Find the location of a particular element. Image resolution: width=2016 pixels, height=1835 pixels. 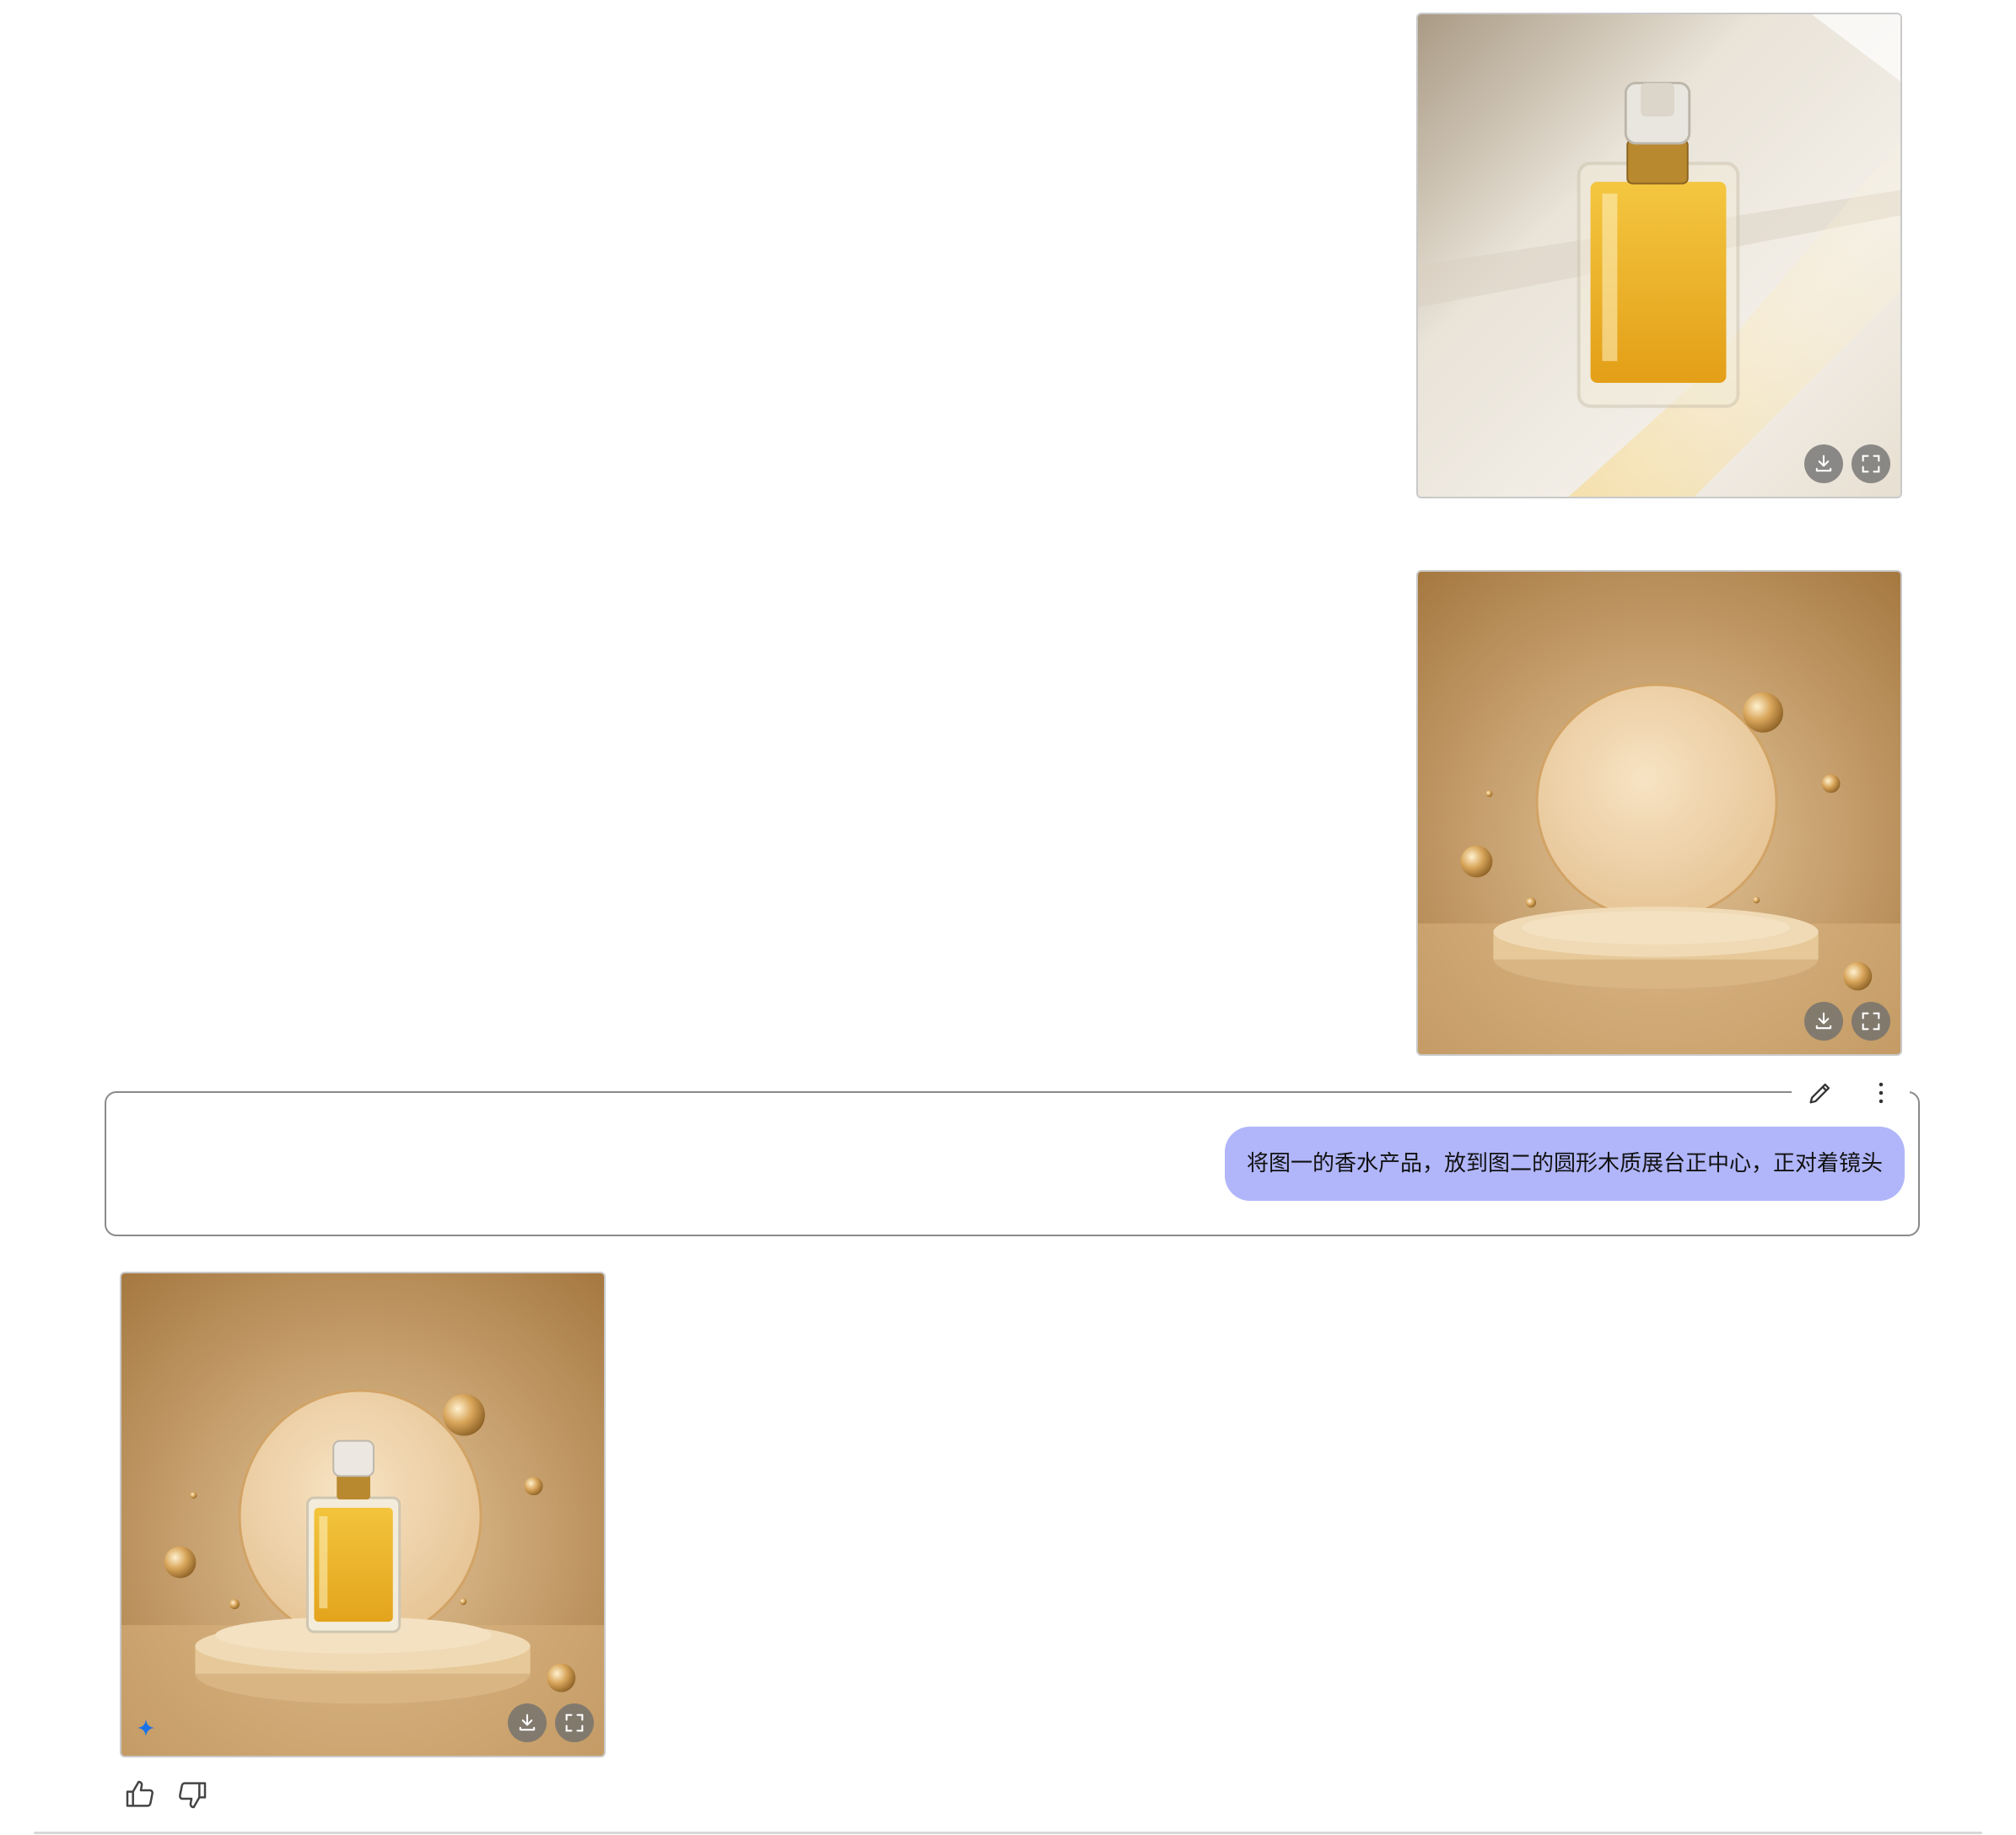

thumbs-down-button is located at coordinates (192, 1794).